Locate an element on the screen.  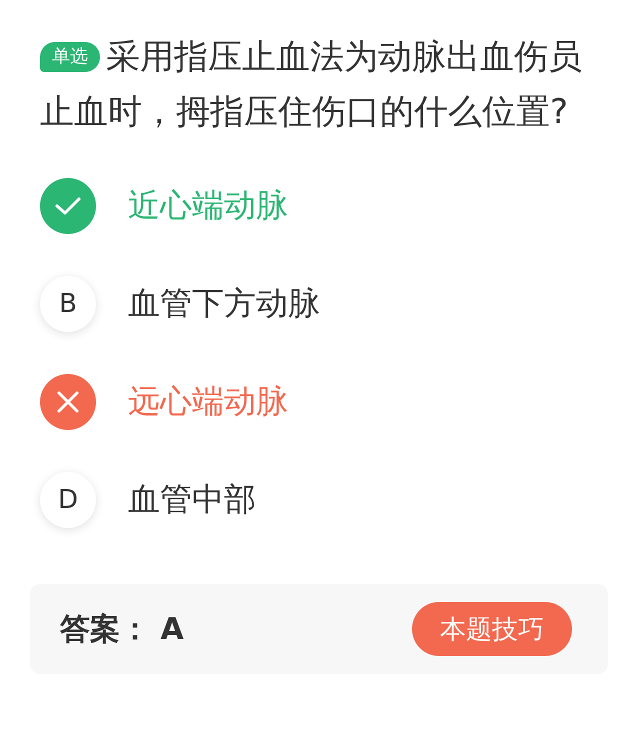
answer-text: 答案： A is located at coordinates (122, 629).